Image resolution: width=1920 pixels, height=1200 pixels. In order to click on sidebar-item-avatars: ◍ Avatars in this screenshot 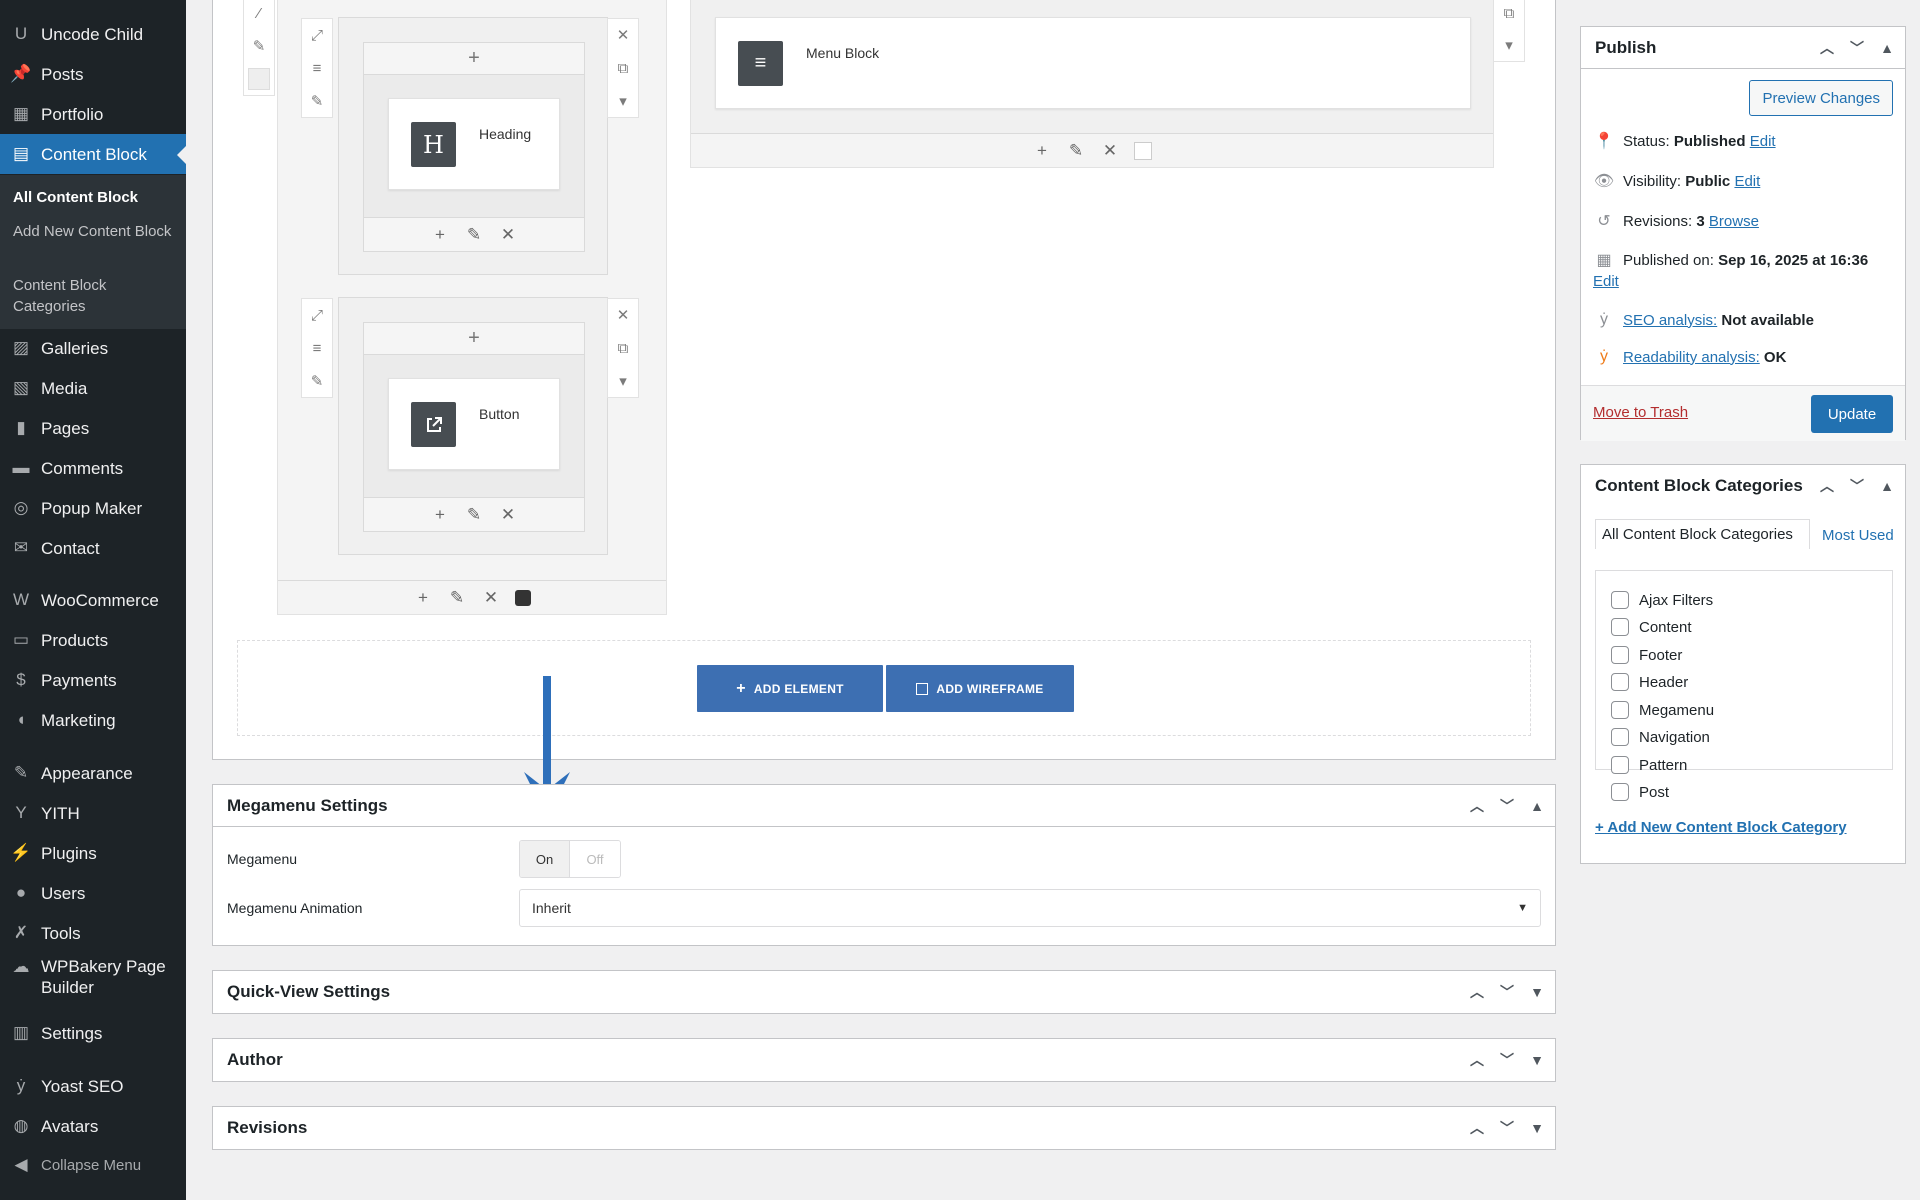, I will do `click(93, 1126)`.